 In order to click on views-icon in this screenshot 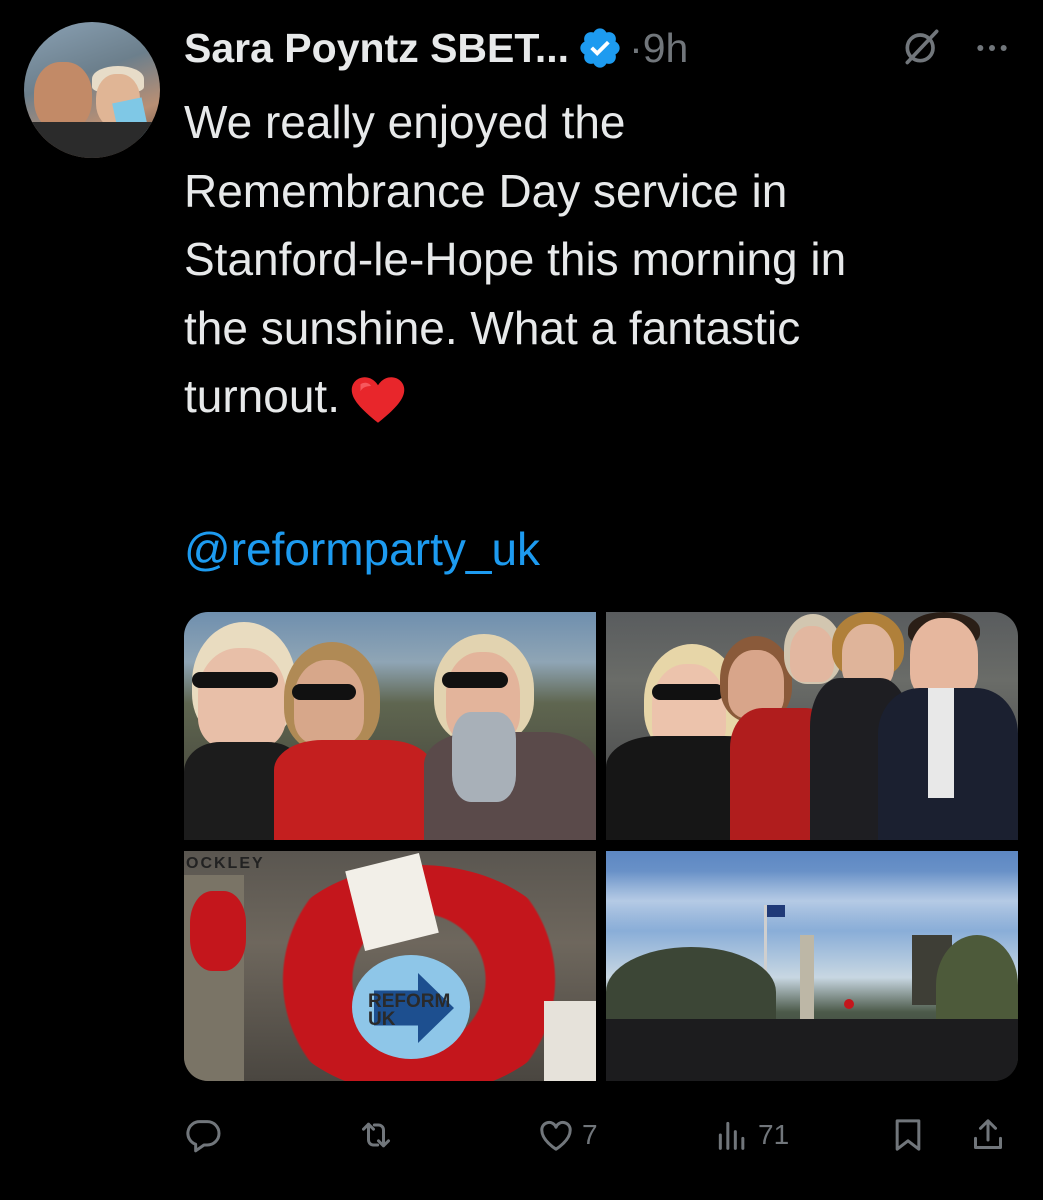, I will do `click(731, 1135)`.